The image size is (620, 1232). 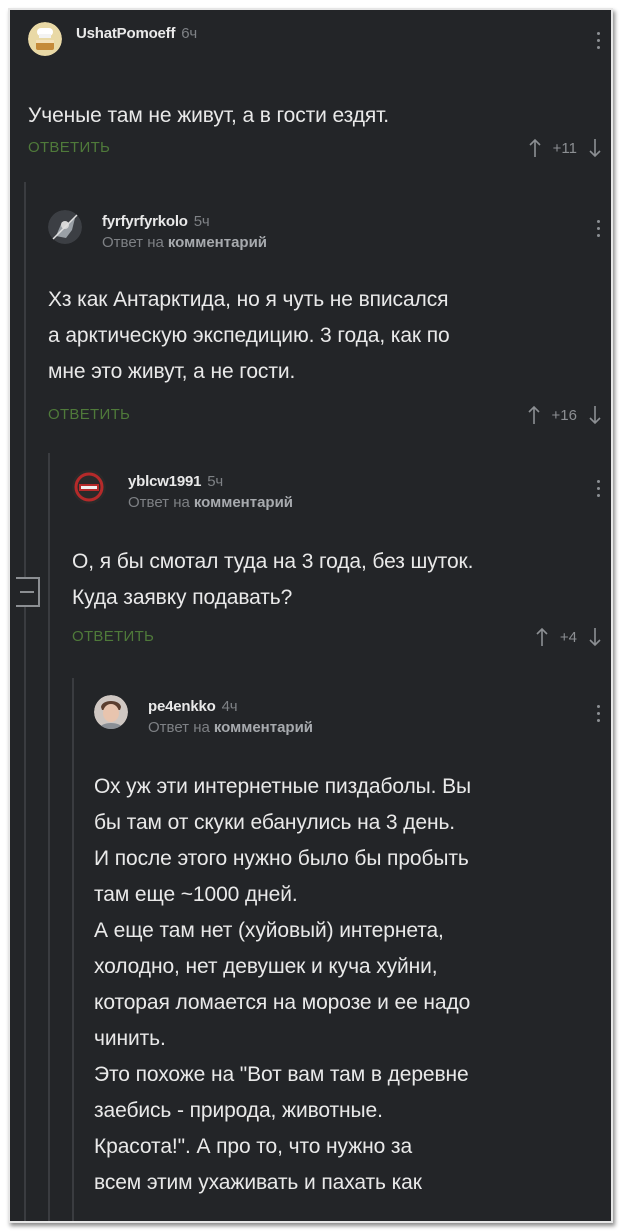 I want to click on author-name: fyrfyrfyrkolo 5ч, so click(x=156, y=221).